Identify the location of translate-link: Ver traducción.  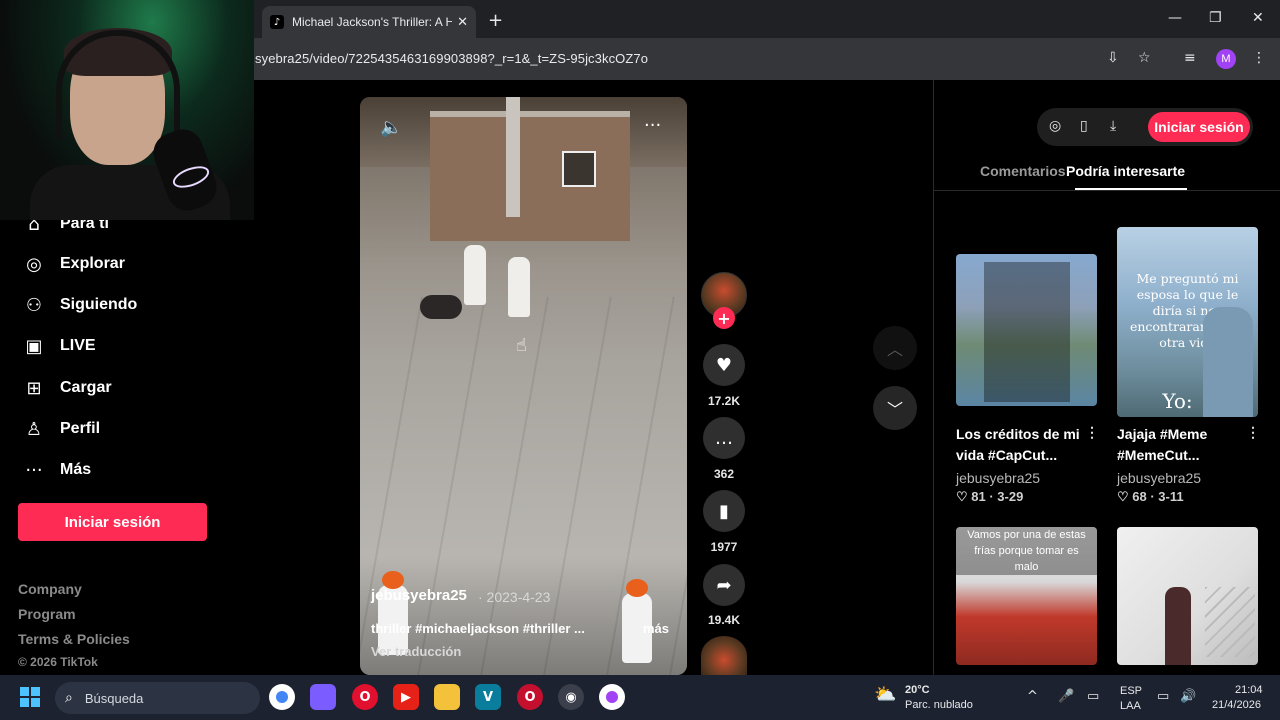
(416, 651).